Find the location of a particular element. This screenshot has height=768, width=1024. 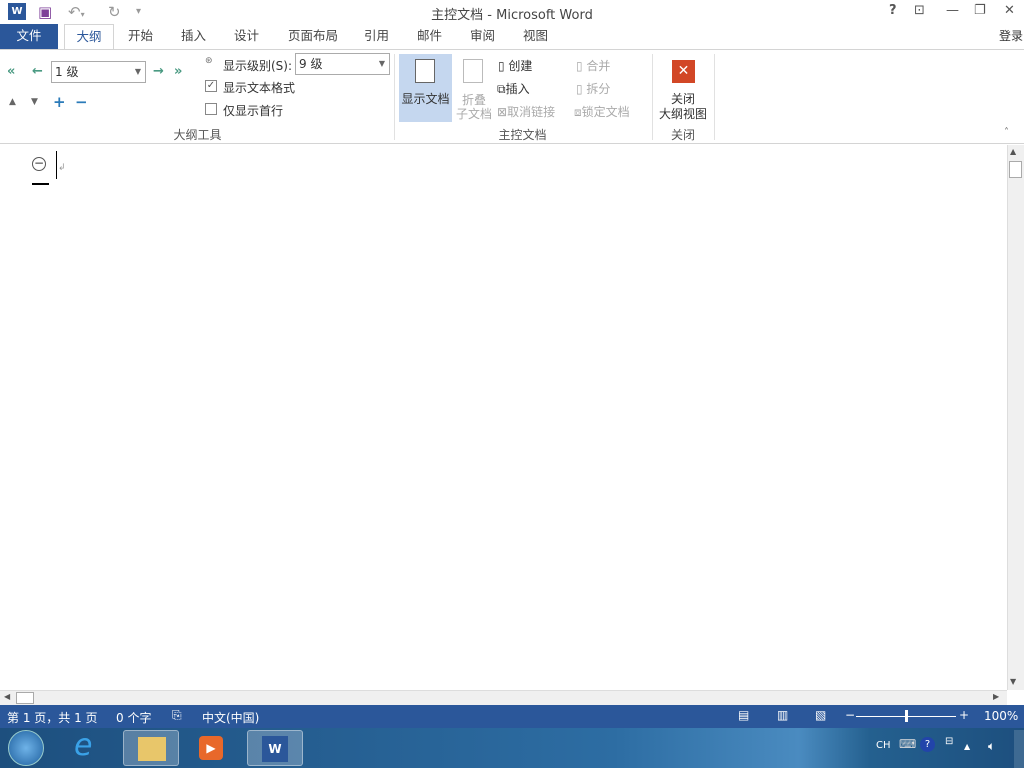

text-cursor is located at coordinates (56, 165).